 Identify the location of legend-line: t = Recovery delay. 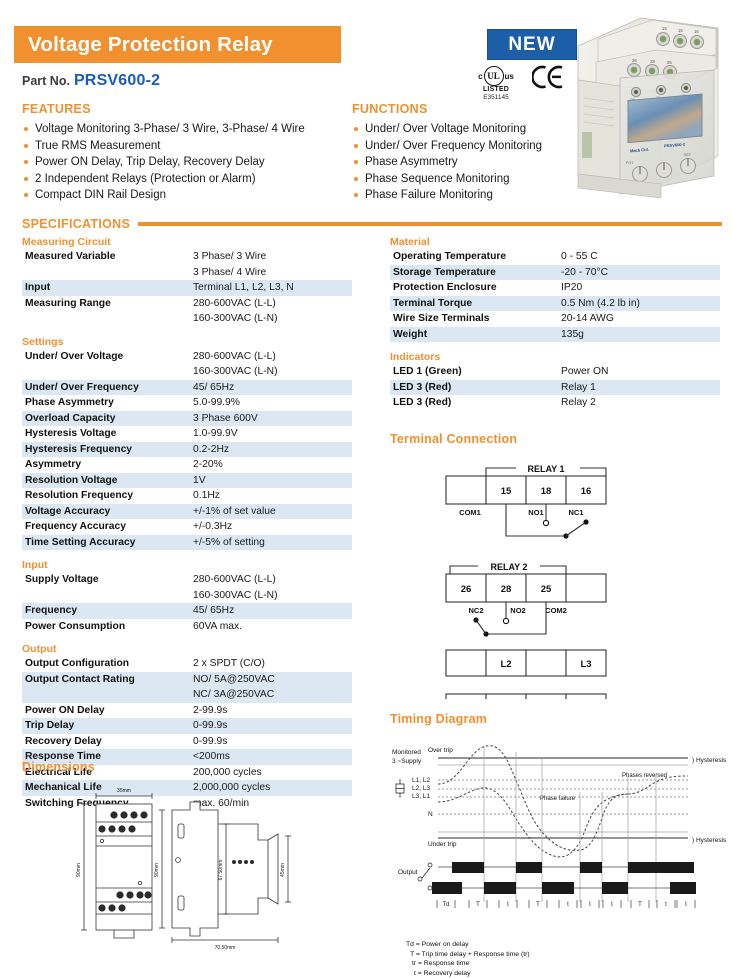
(568, 973).